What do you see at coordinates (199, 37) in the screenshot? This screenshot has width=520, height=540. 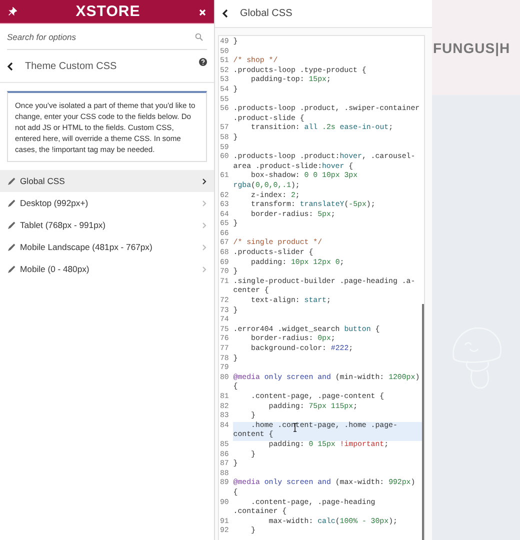 I see `search-icon` at bounding box center [199, 37].